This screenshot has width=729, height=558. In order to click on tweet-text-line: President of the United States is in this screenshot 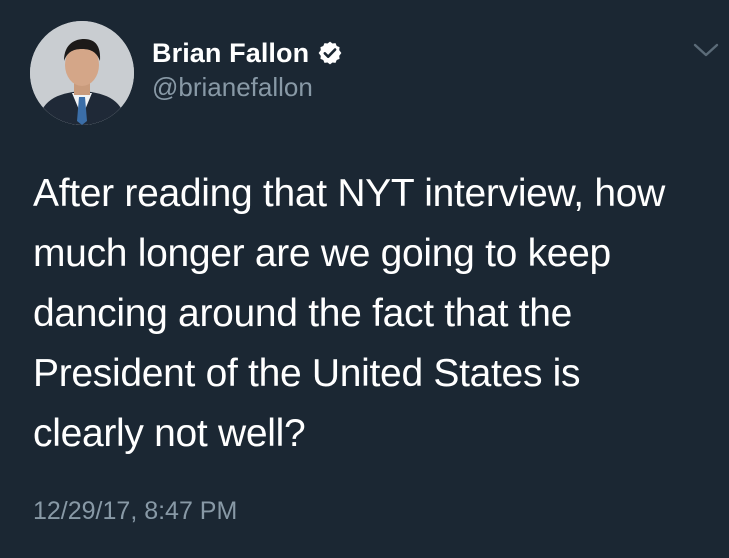, I will do `click(307, 373)`.